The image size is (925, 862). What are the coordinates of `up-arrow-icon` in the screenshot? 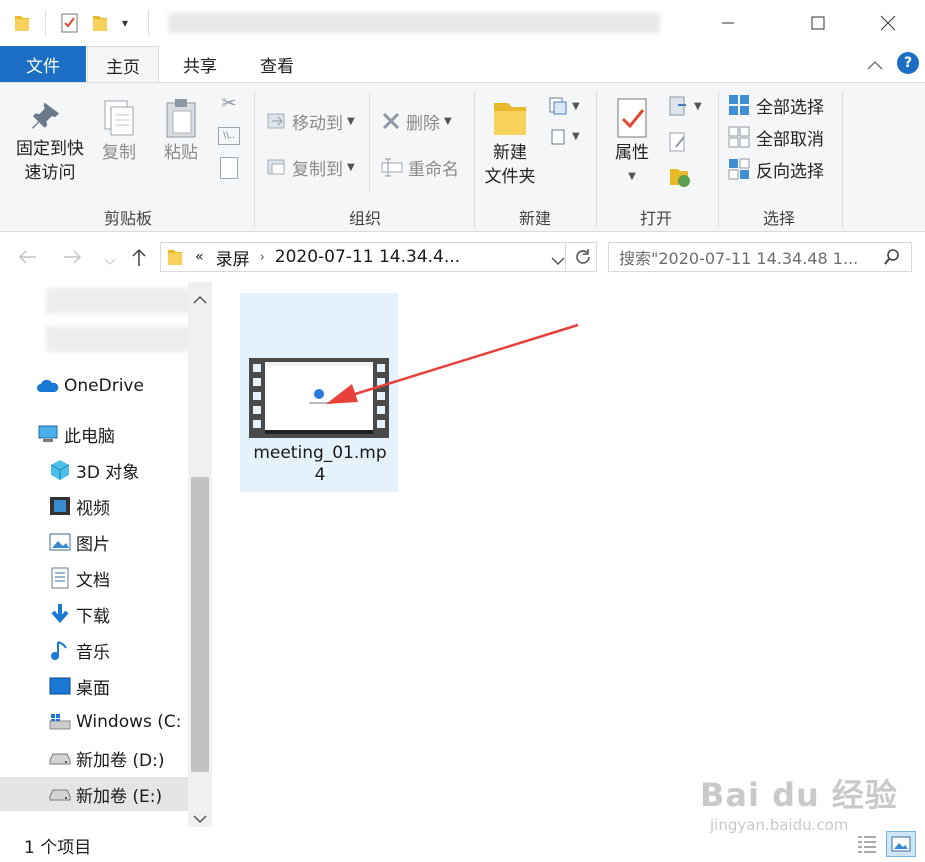 It's located at (139, 257).